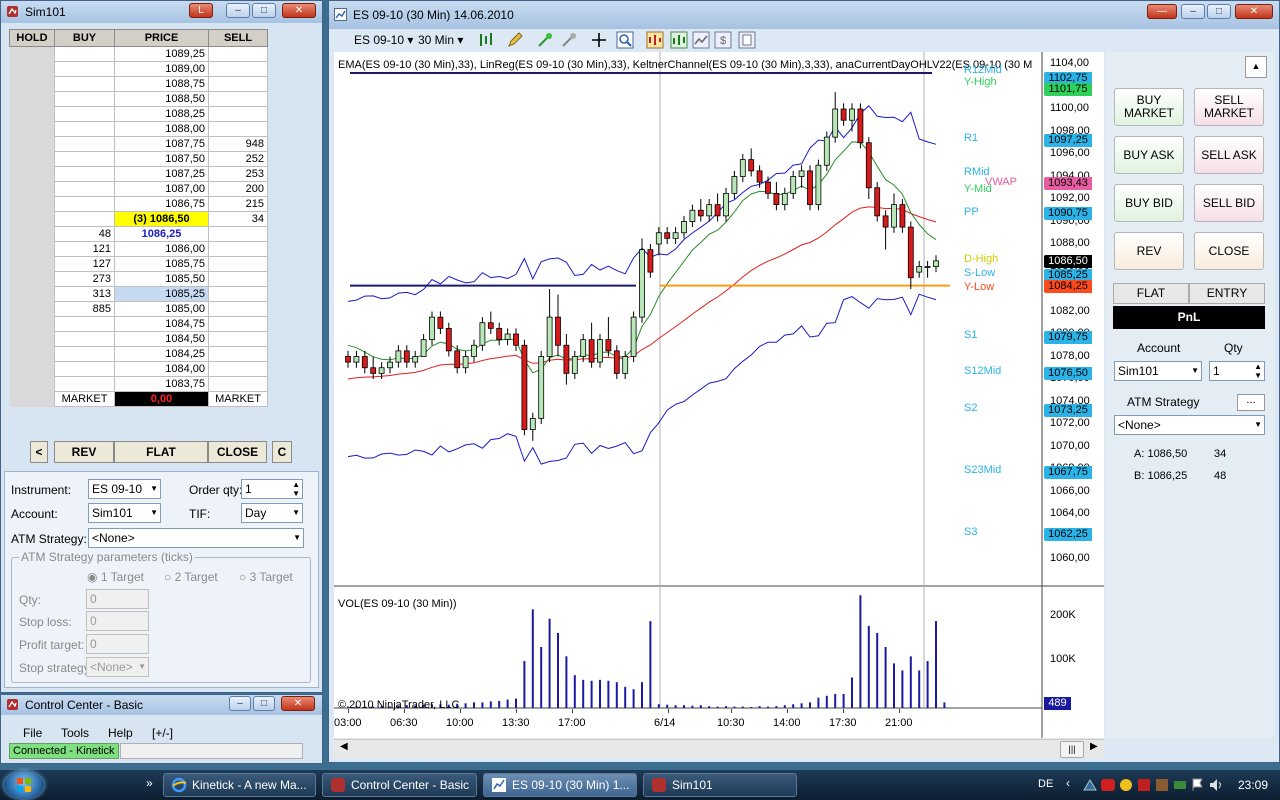 The image size is (1280, 800). I want to click on instrument-select: ES 09-10 ▼, so click(124, 489).